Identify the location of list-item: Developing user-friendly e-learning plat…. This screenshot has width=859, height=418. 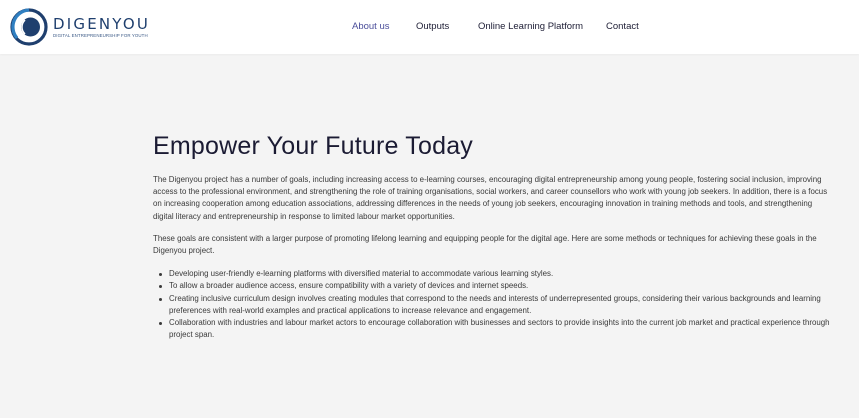
(493, 274).